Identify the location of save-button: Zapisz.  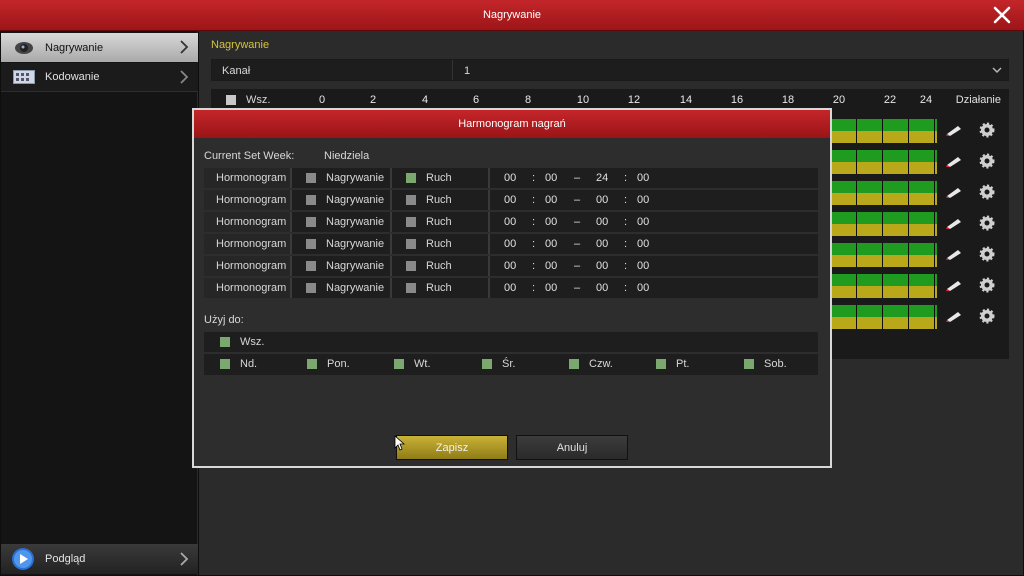
(452, 447).